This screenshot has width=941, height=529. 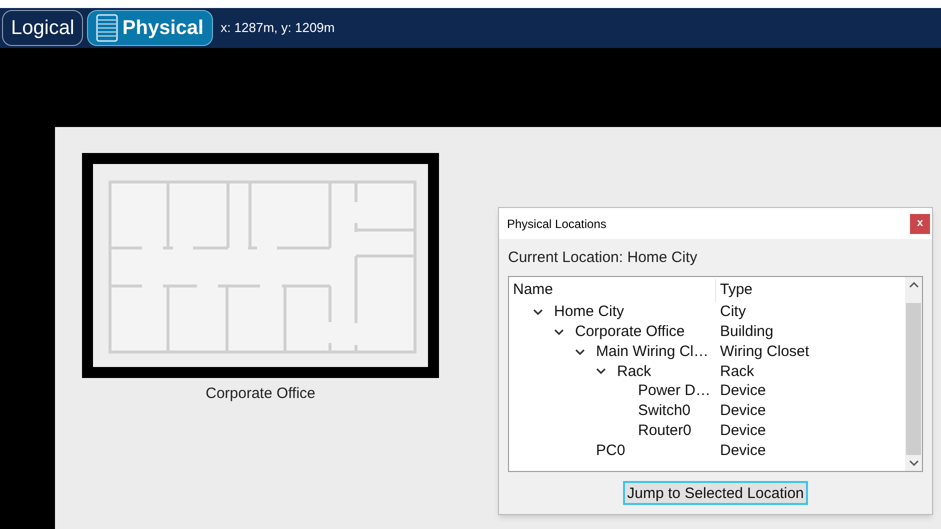 I want to click on location-type: Rack, so click(x=737, y=372).